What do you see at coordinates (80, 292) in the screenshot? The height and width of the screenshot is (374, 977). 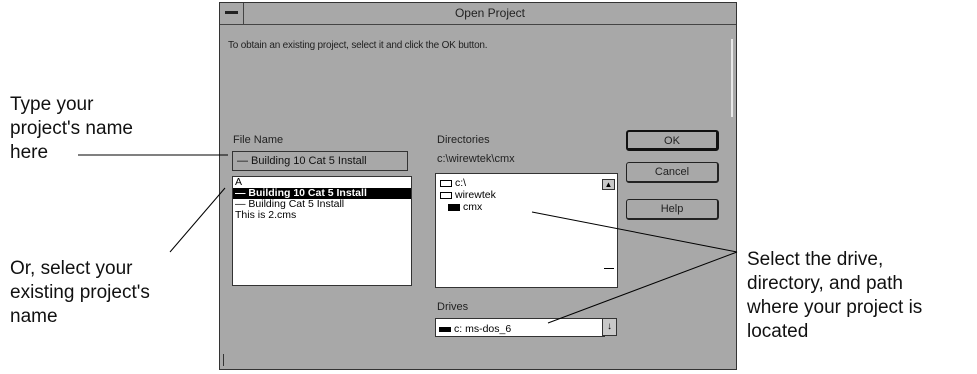 I see `callout-select-existing: Or, select your existing project's name` at bounding box center [80, 292].